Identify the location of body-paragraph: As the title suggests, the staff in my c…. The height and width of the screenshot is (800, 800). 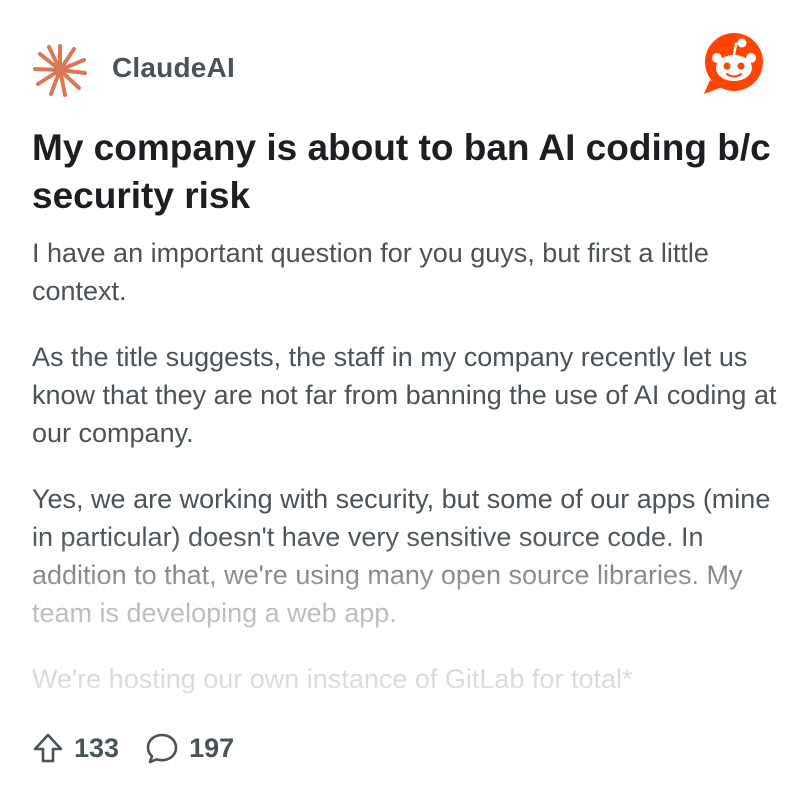
(404, 395).